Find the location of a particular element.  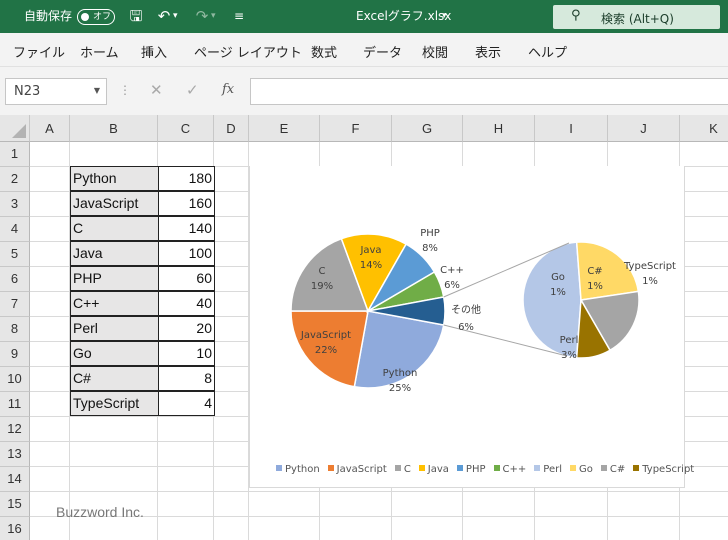

legend-entry: PHP is located at coordinates (471, 469).